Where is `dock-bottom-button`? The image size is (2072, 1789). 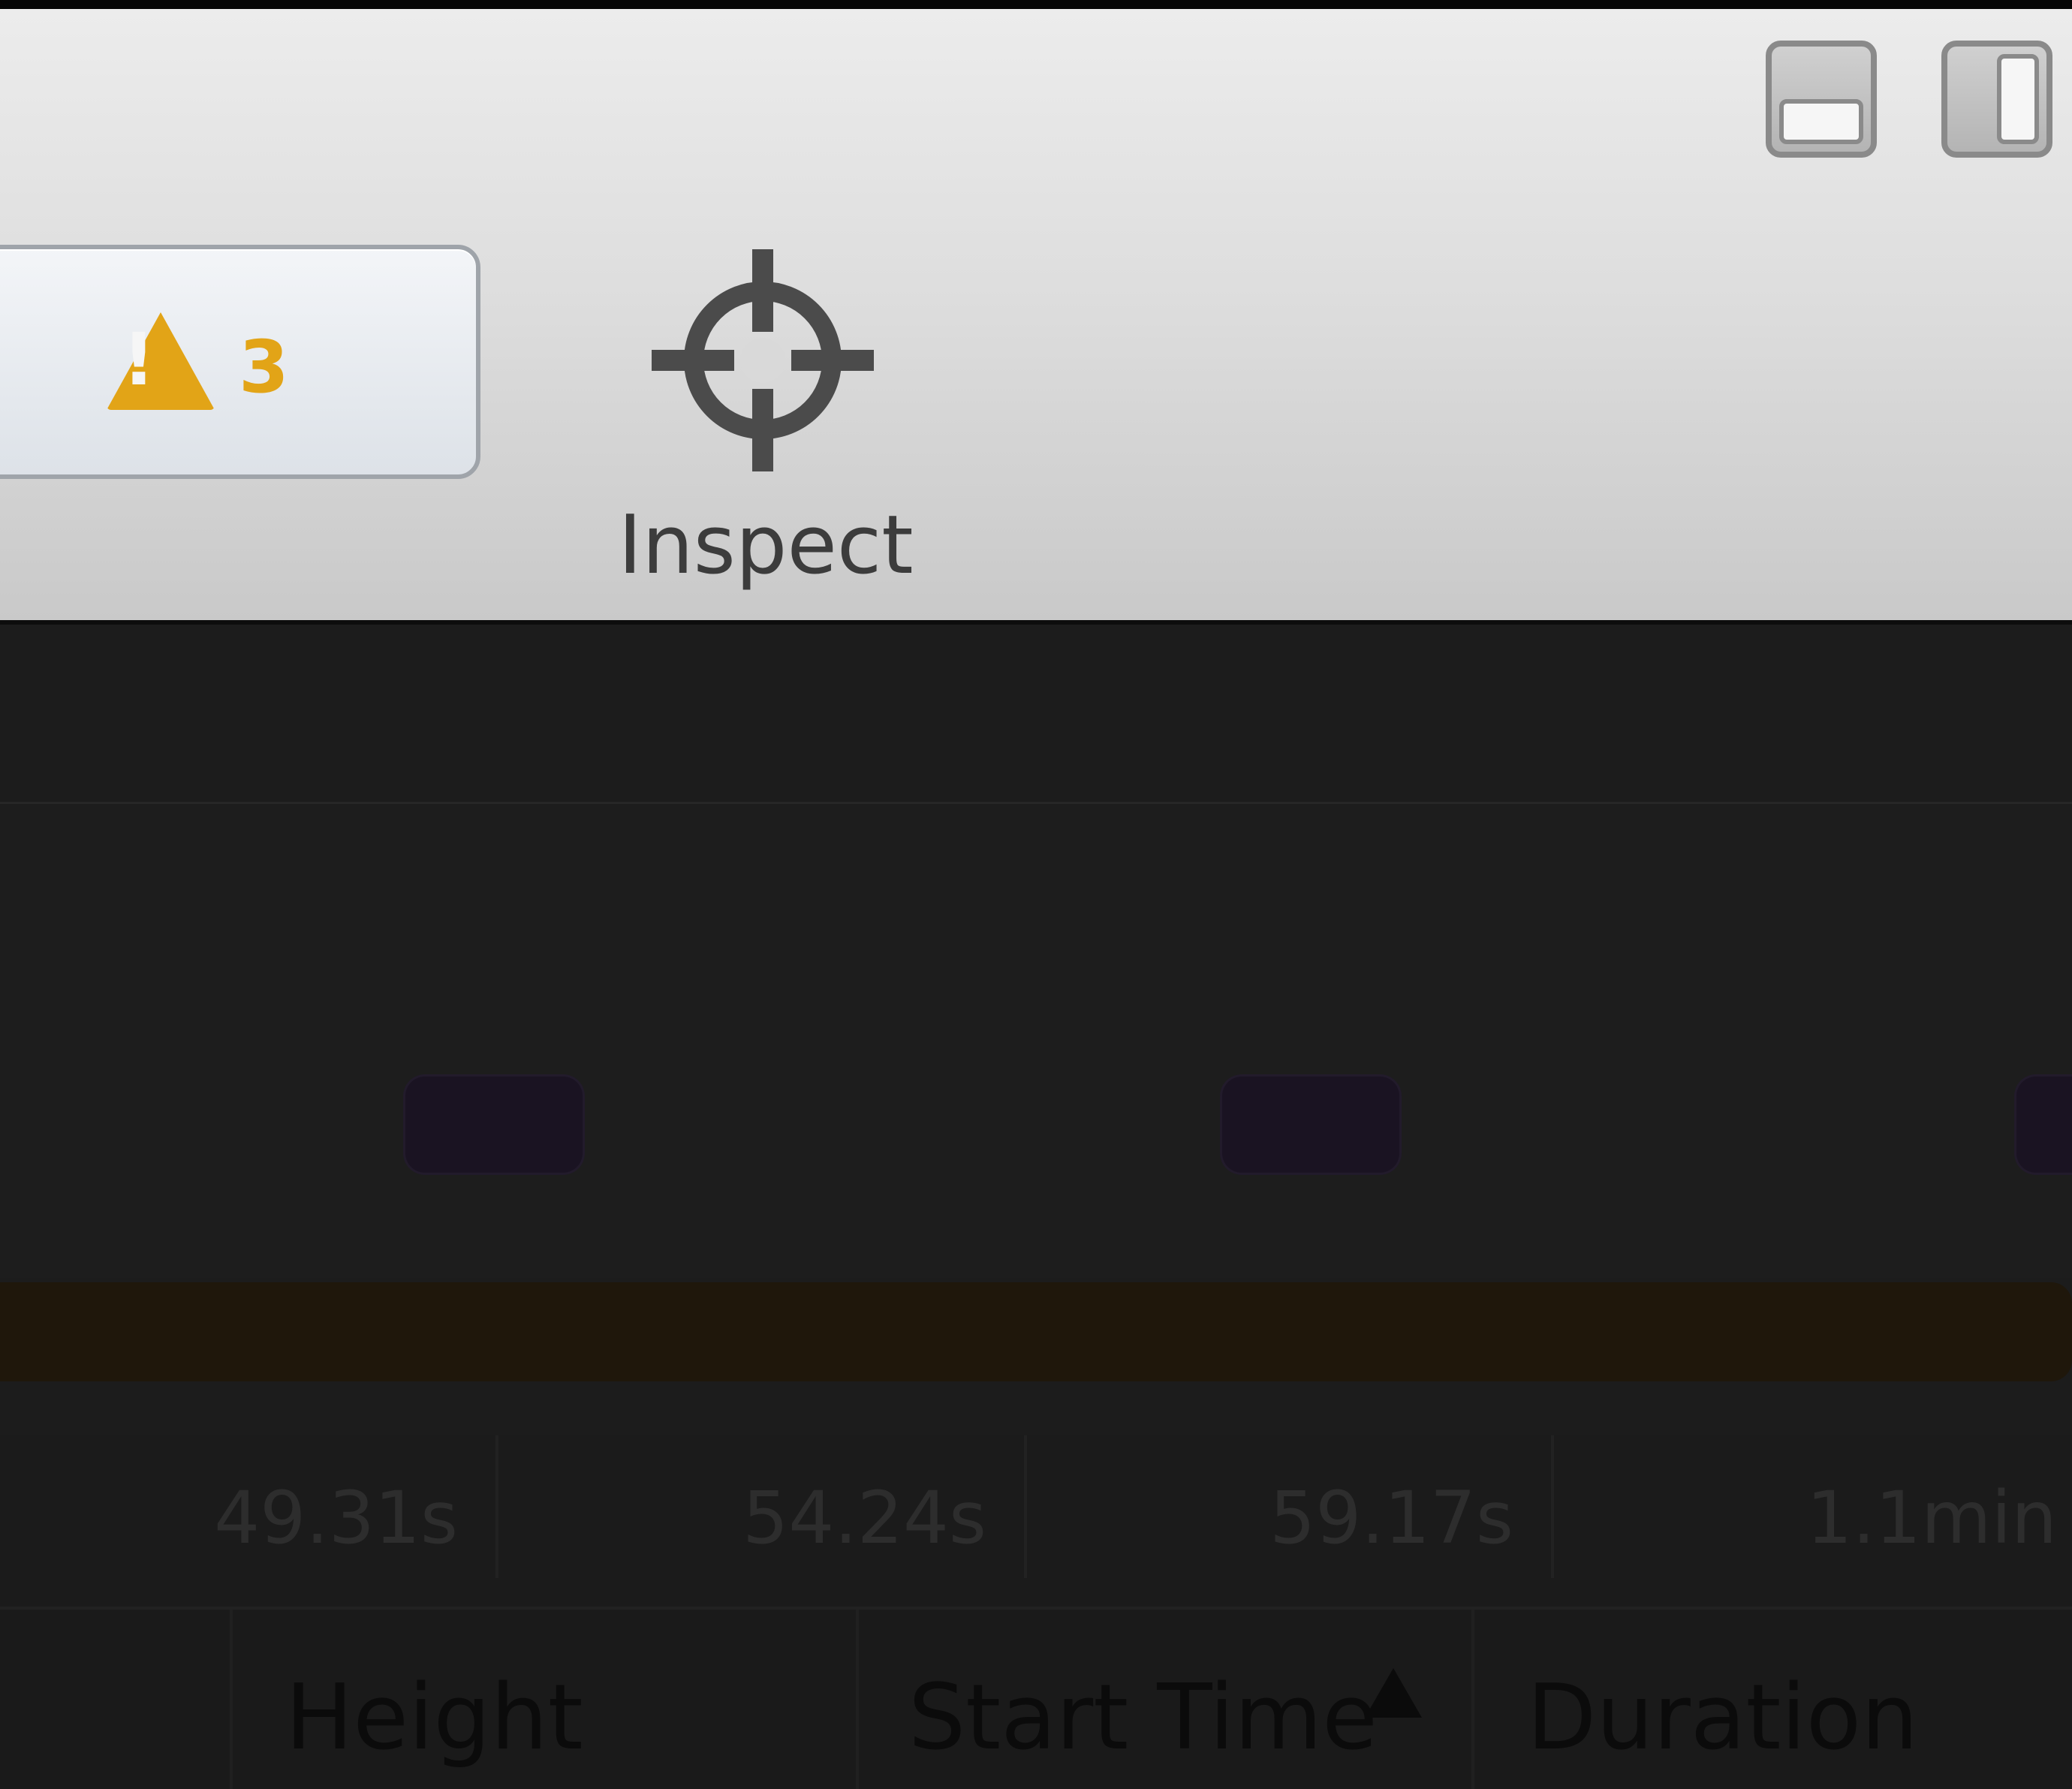 dock-bottom-button is located at coordinates (1821, 99).